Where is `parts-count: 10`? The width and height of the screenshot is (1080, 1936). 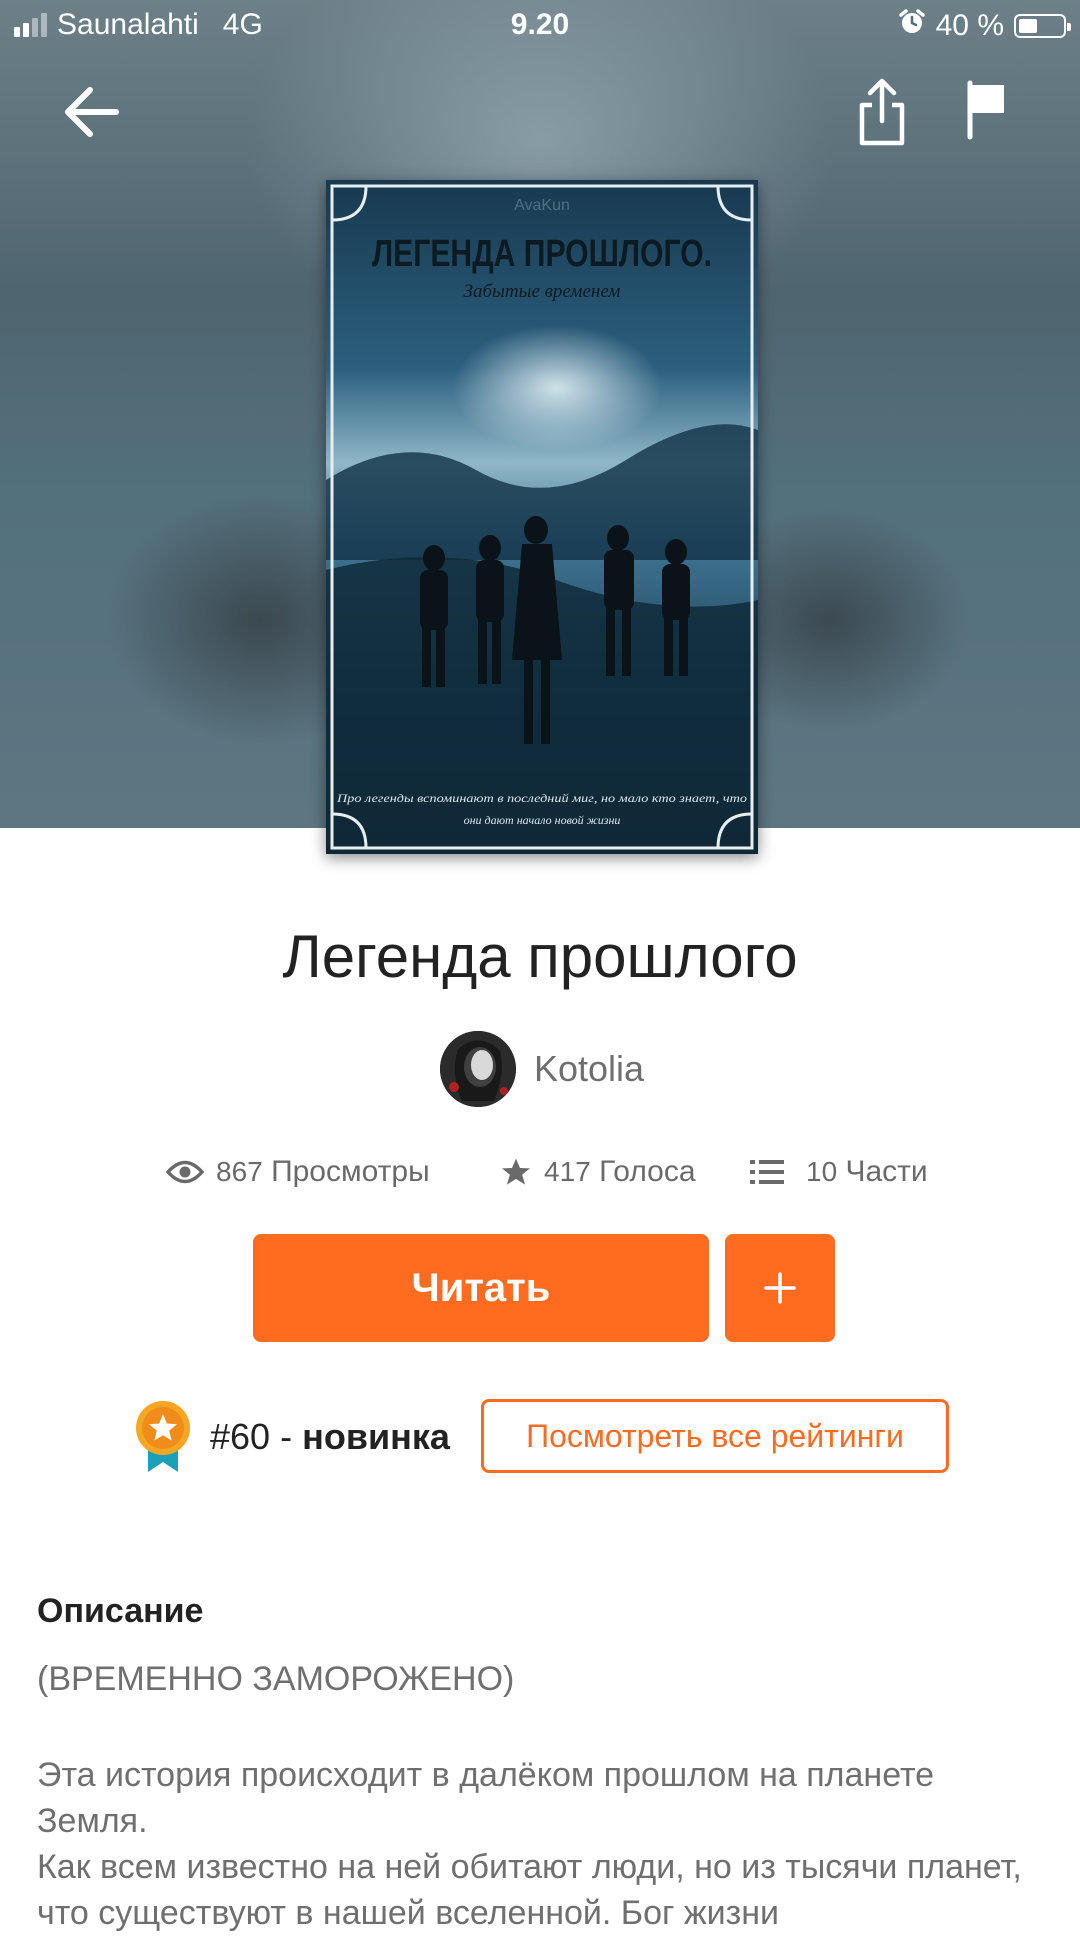 parts-count: 10 is located at coordinates (822, 1171).